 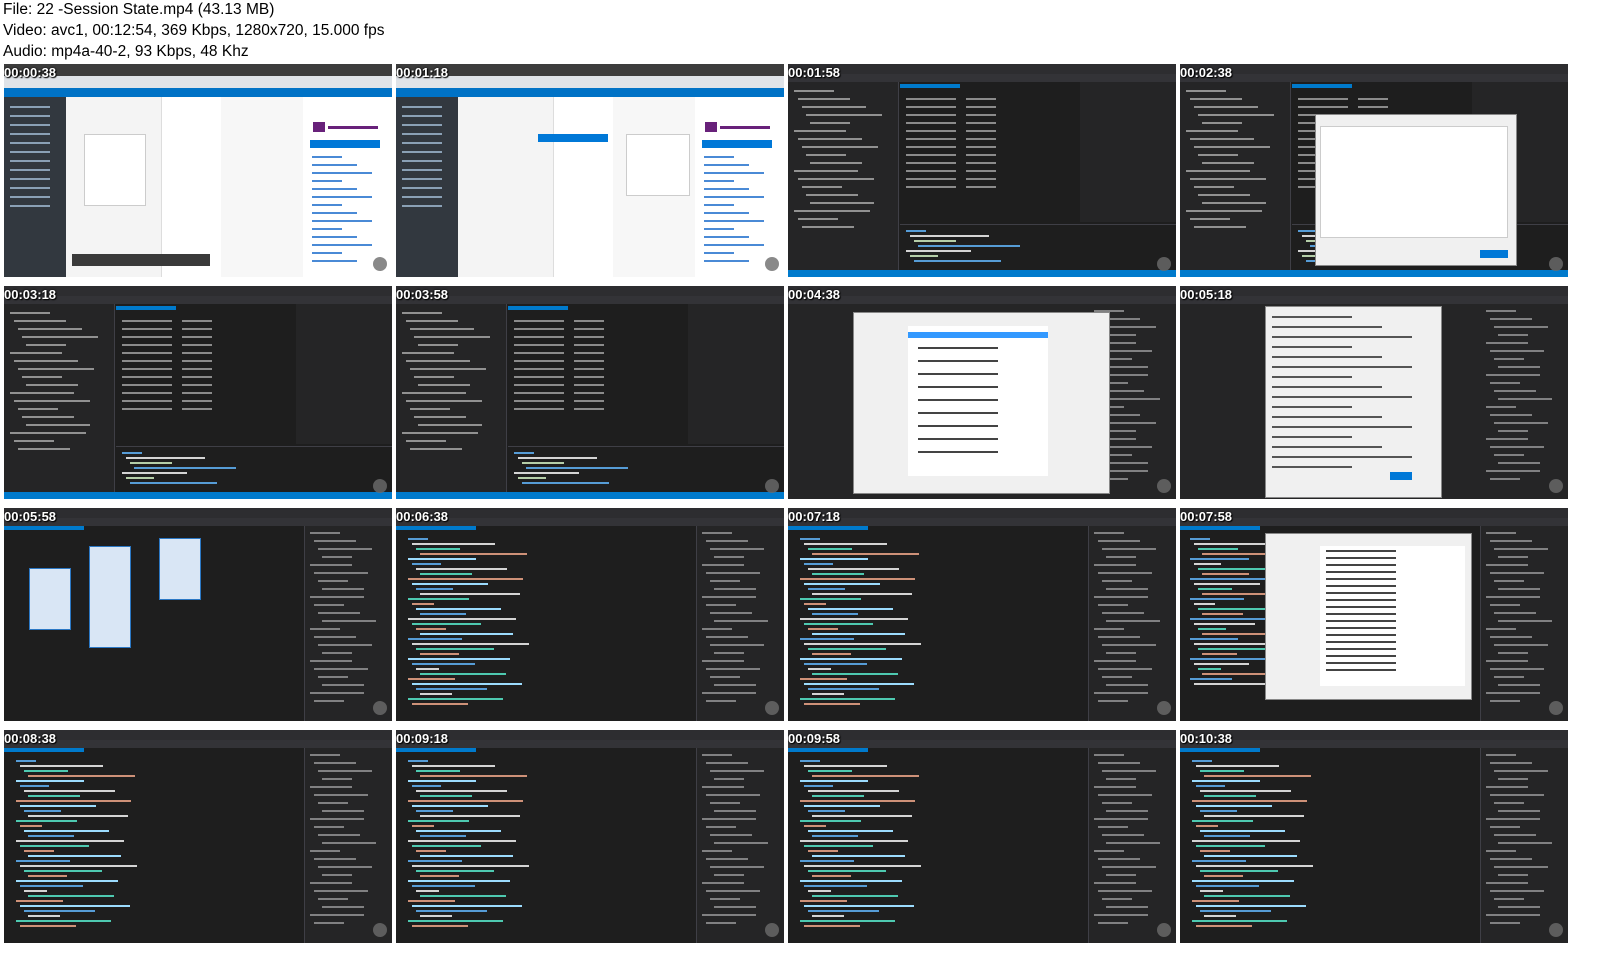 What do you see at coordinates (139, 9) in the screenshot?
I see `file-info: File: 22 -Session State.mp4 (43.13 MB)` at bounding box center [139, 9].